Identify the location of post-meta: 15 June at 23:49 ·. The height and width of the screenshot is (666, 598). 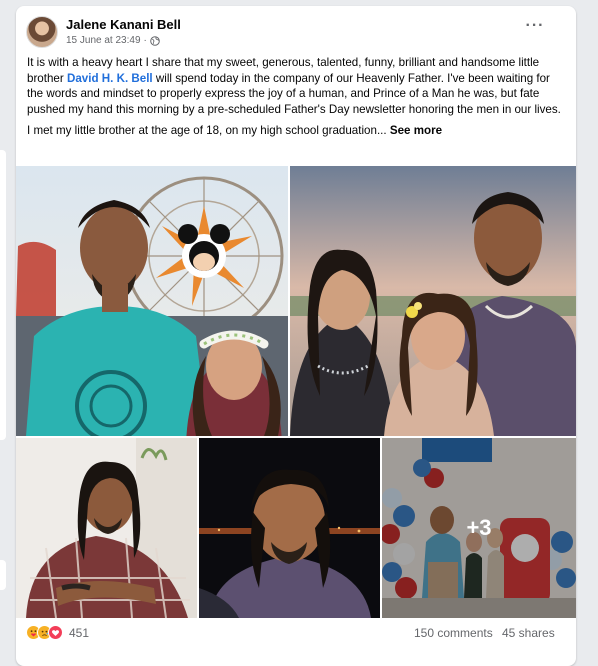
(113, 40).